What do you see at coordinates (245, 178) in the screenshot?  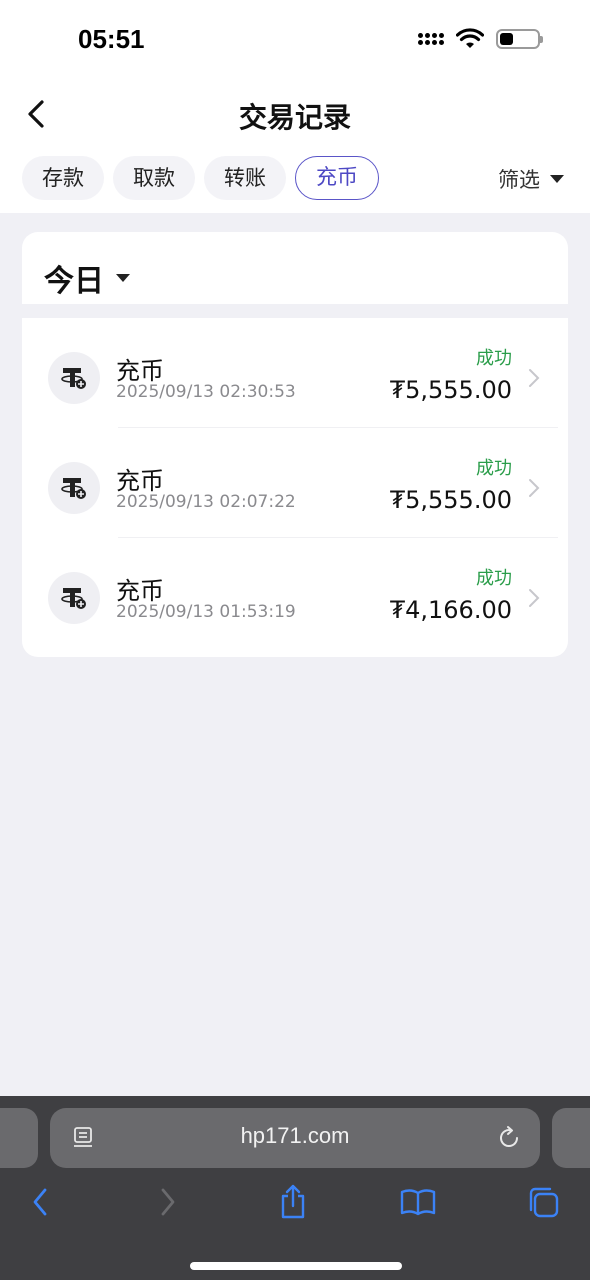 I see `tab-transfer: 转账` at bounding box center [245, 178].